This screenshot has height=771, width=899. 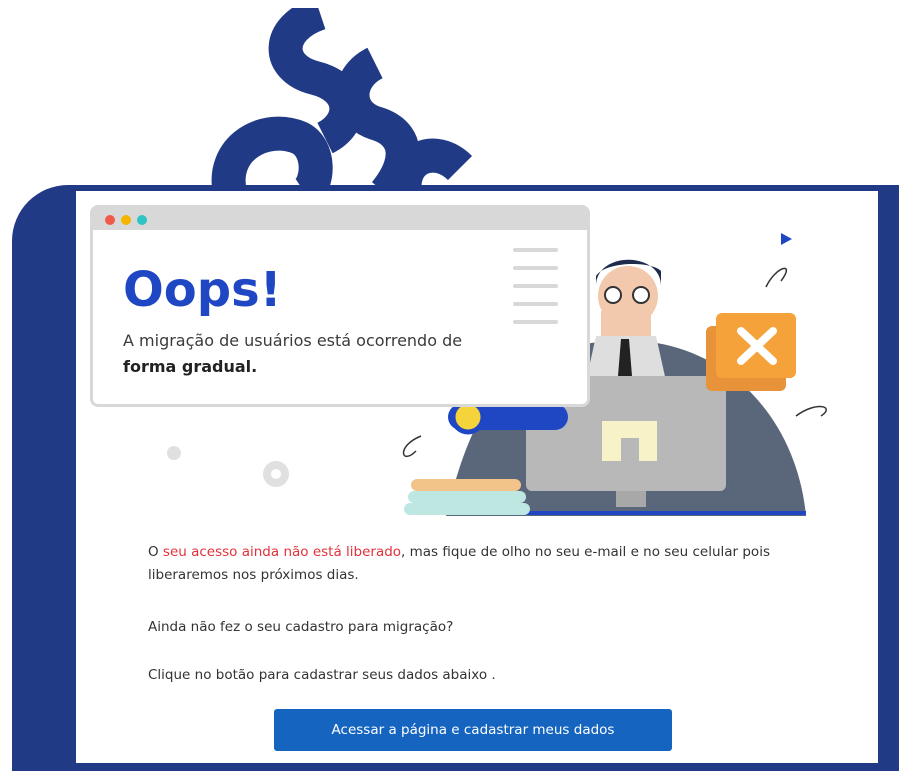 What do you see at coordinates (202, 290) in the screenshot?
I see `page-title: Oops!` at bounding box center [202, 290].